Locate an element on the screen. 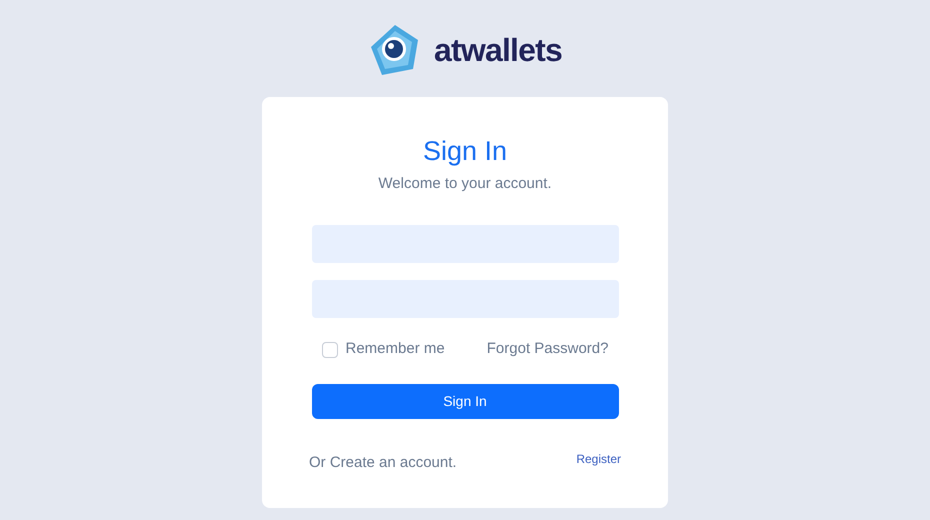  register-link: Register is located at coordinates (598, 459).